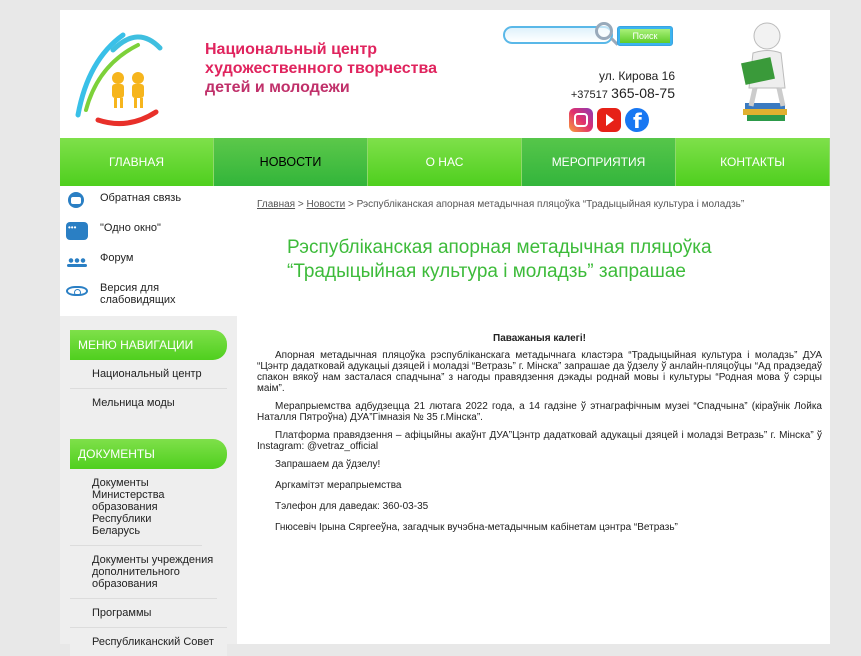 This screenshot has height=656, width=861. What do you see at coordinates (589, 95) in the screenshot?
I see `phone-prefix: +37517` at bounding box center [589, 95].